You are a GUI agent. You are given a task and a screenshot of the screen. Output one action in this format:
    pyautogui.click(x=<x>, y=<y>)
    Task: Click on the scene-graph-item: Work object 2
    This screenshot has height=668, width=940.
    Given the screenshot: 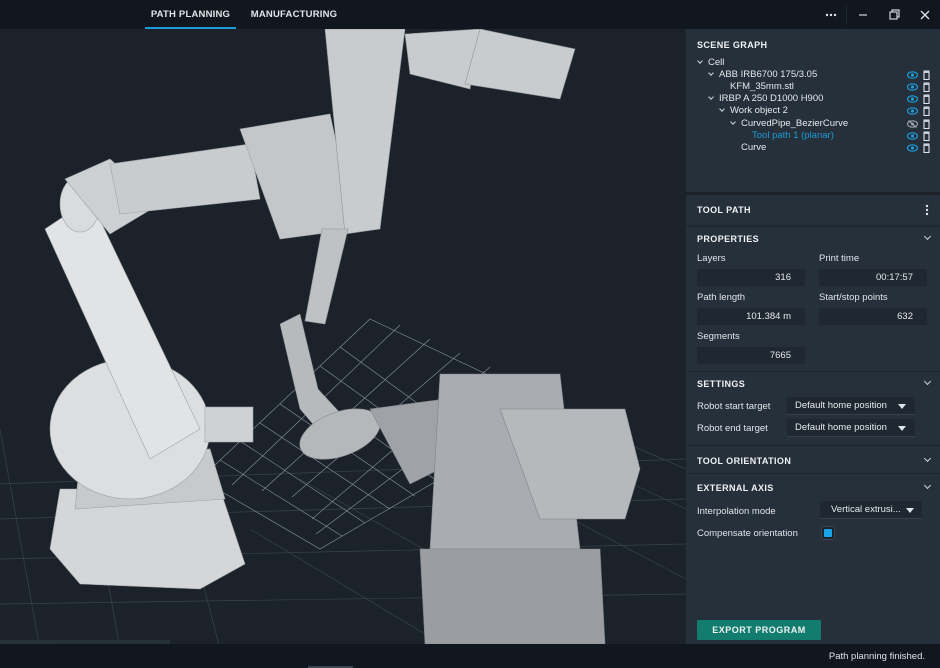 What is the action you would take?
    pyautogui.click(x=813, y=111)
    